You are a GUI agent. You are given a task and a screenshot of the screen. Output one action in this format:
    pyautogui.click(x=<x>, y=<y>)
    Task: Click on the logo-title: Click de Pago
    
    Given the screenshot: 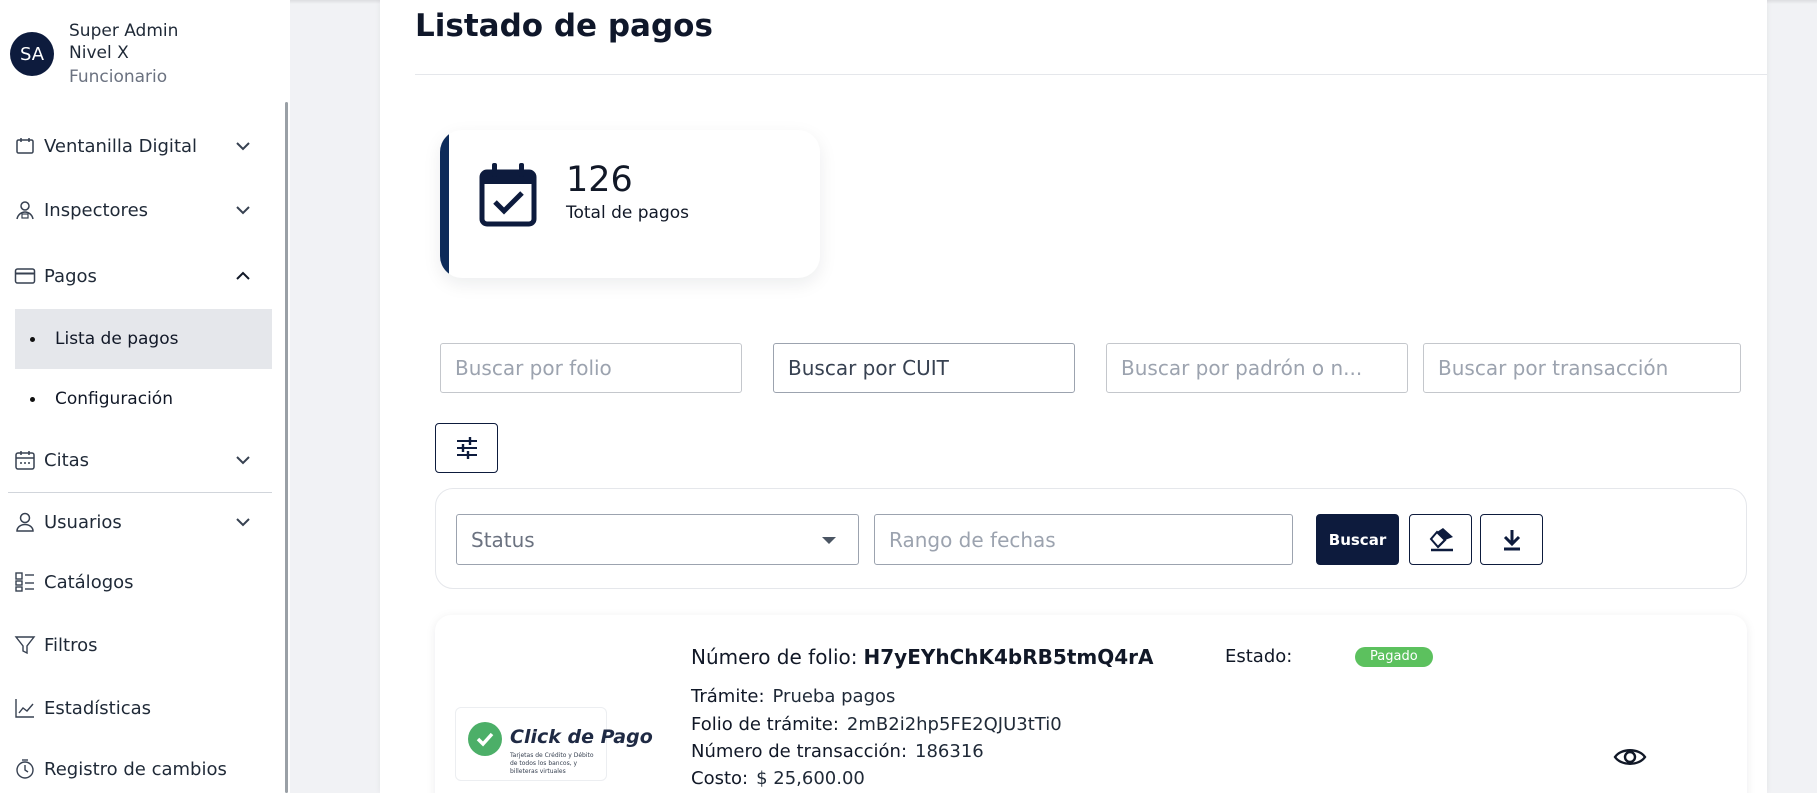 What is the action you would take?
    pyautogui.click(x=581, y=737)
    